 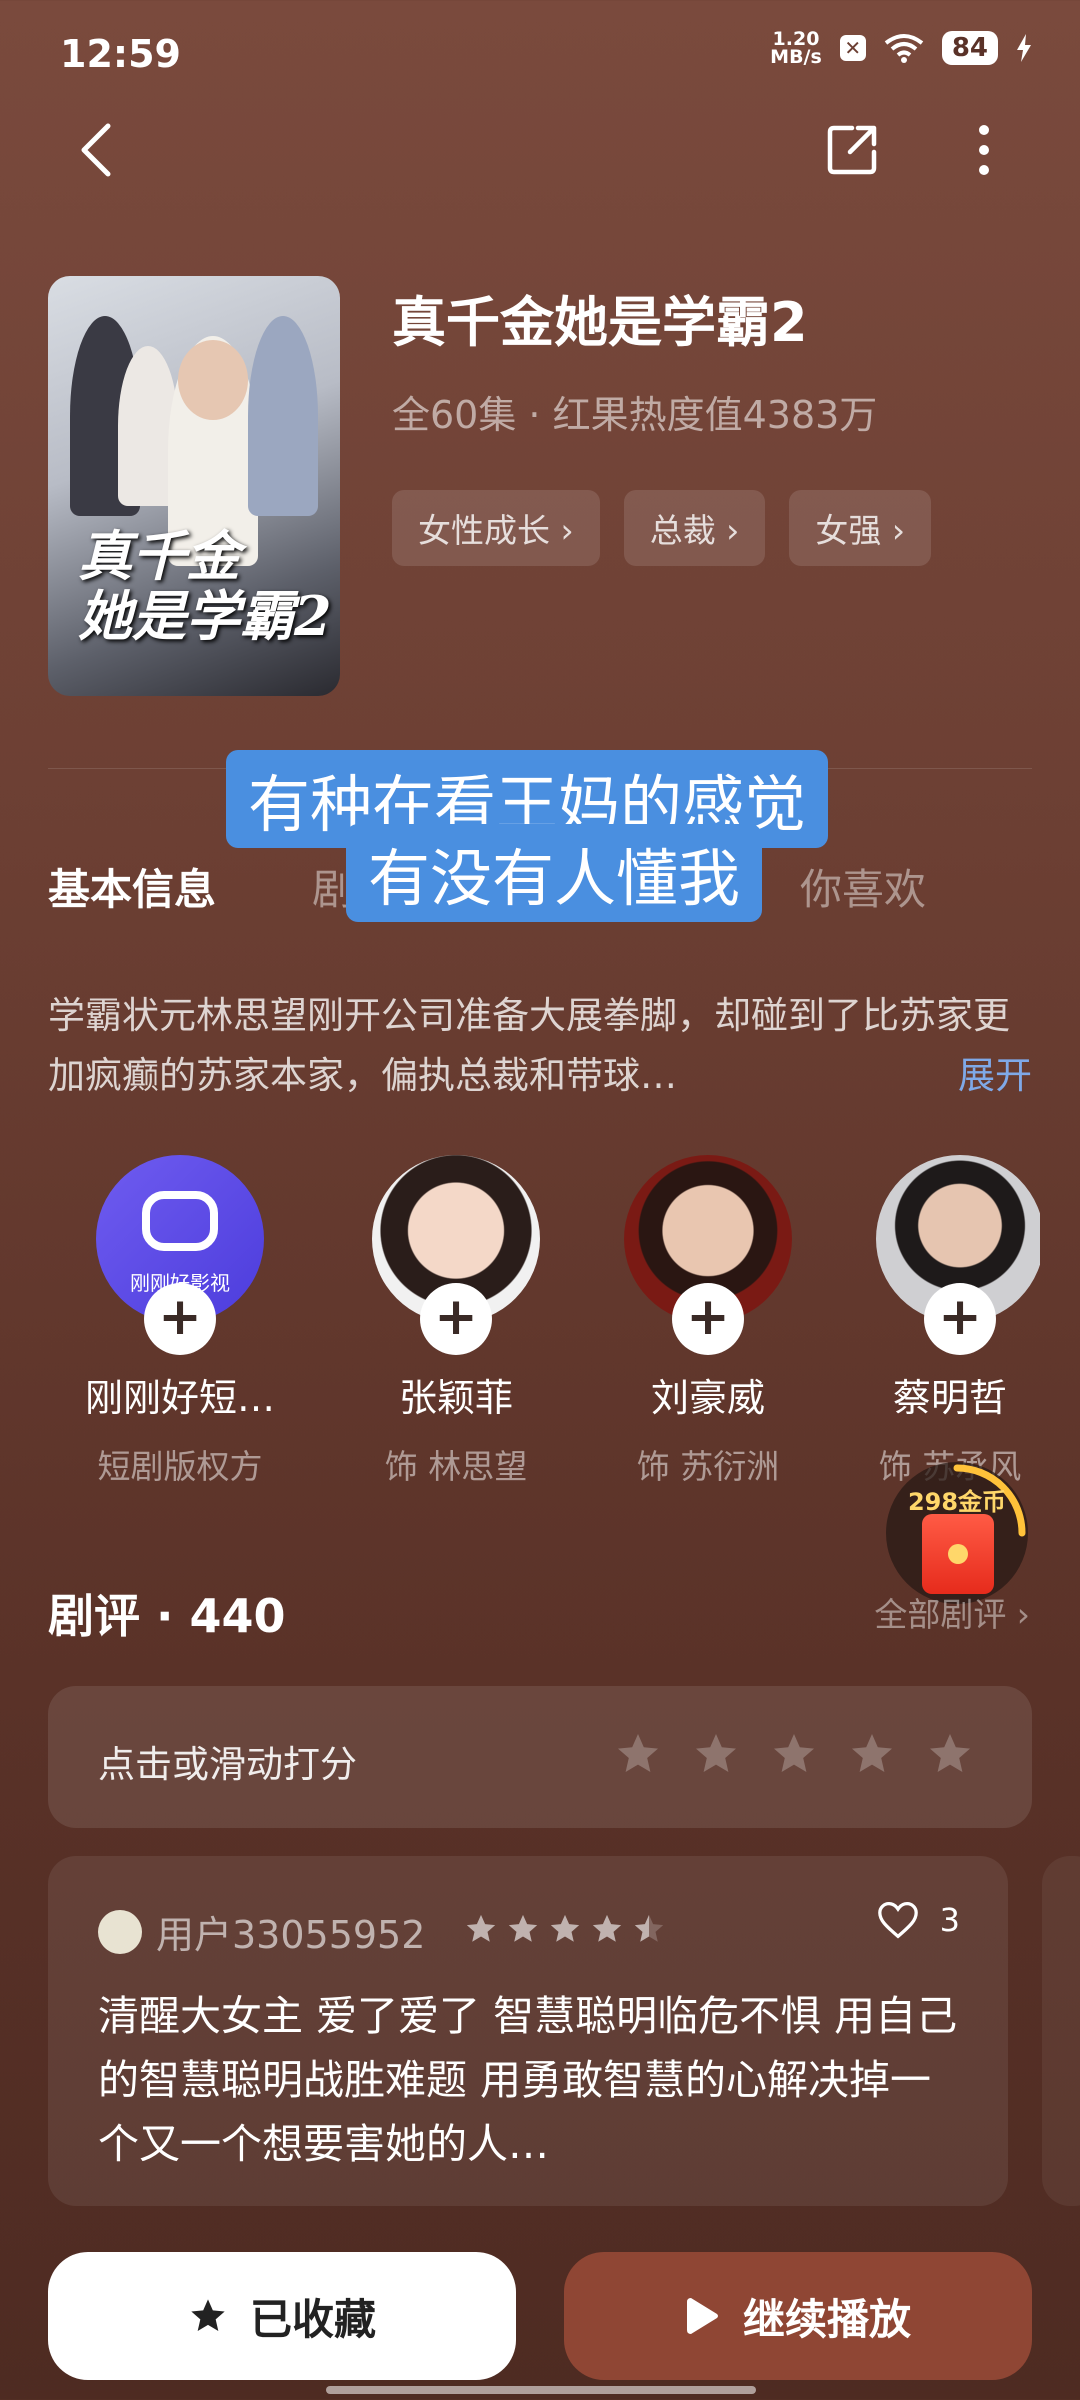 What do you see at coordinates (291, 1935) in the screenshot?
I see `review-username: 用户33055952` at bounding box center [291, 1935].